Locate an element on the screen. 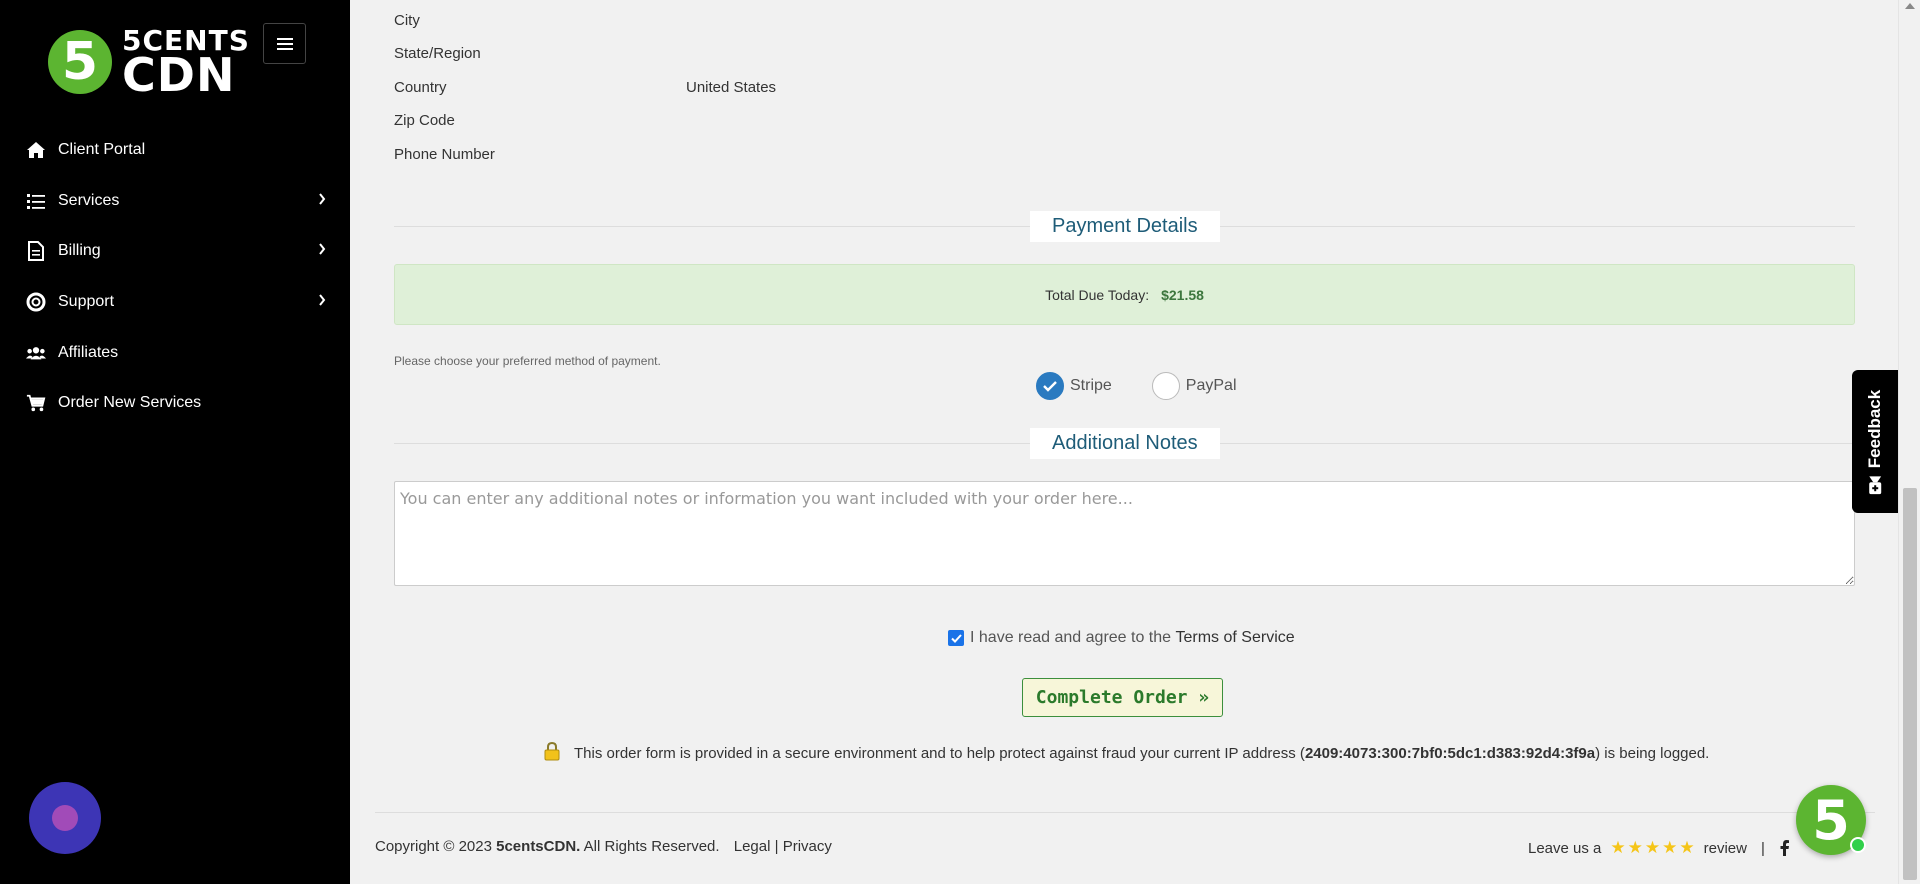 This screenshot has height=884, width=1920. sidebar-item-label: Affiliates is located at coordinates (88, 352).